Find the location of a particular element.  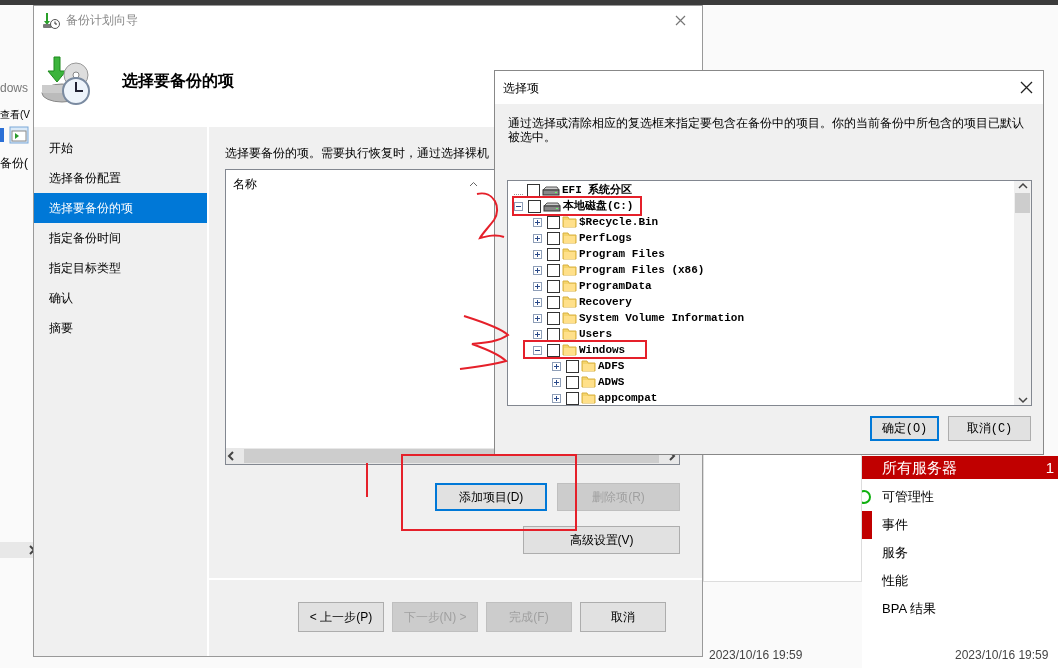

scribble-drawing is located at coordinates (490, 216).